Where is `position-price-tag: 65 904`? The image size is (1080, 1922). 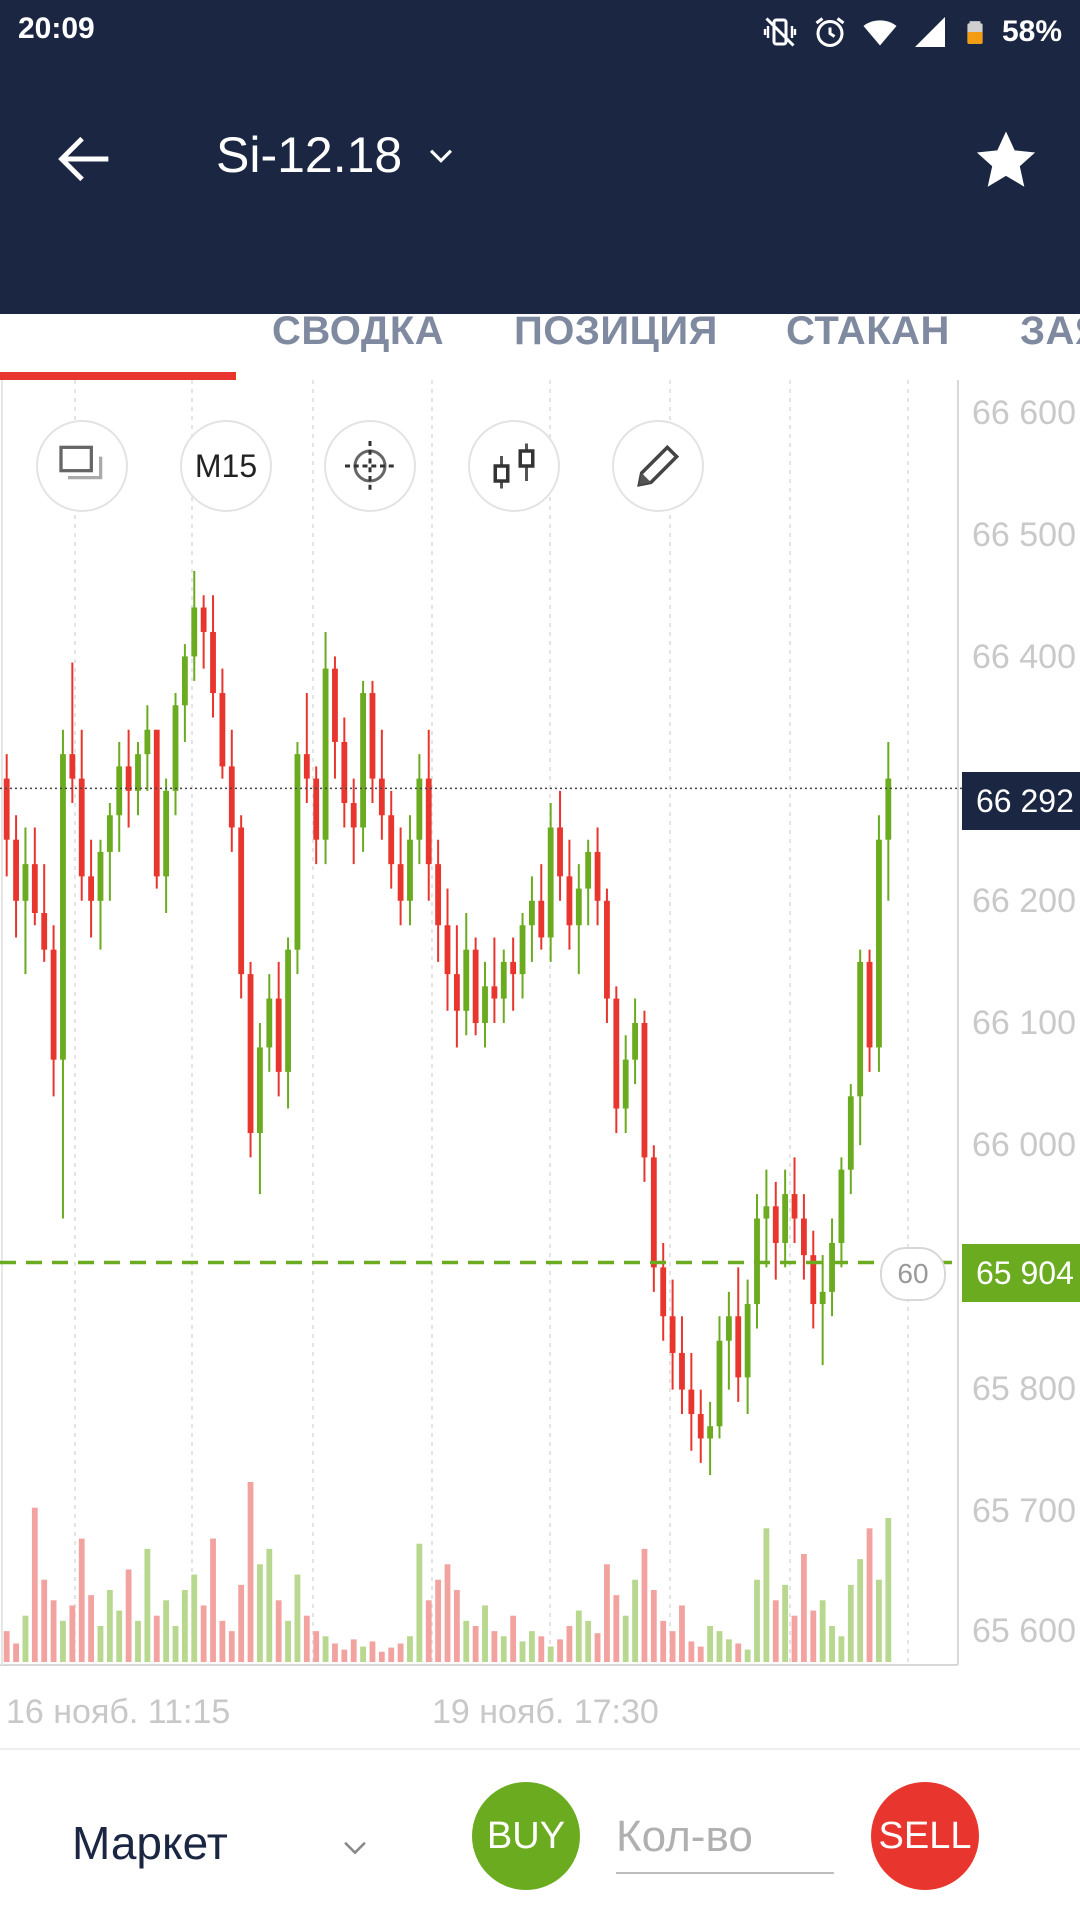 position-price-tag: 65 904 is located at coordinates (1021, 1273).